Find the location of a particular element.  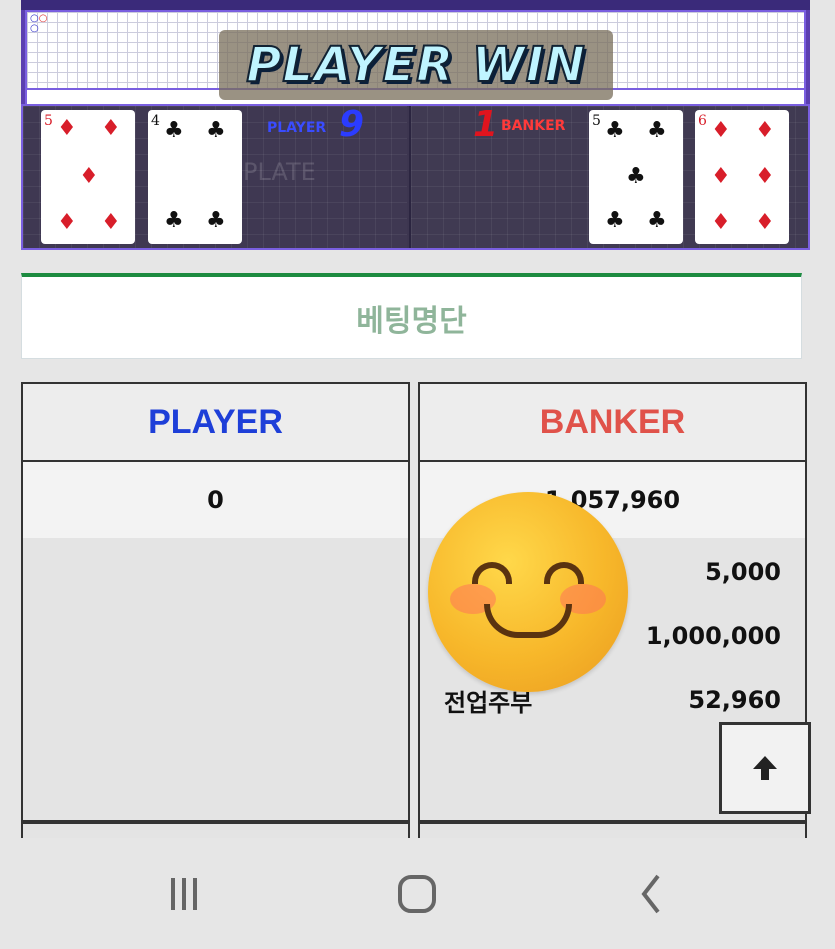

home-icon is located at coordinates (417, 894).